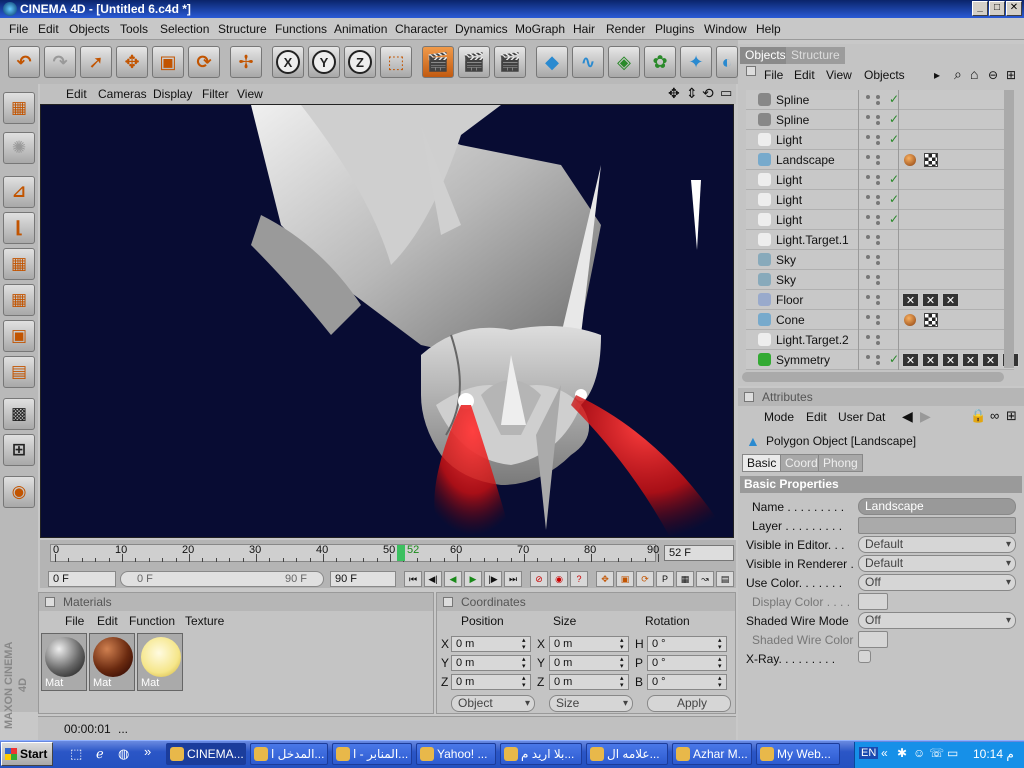 This screenshot has height=768, width=1024. I want to click on use-animation-button: ◉, so click(19, 492).